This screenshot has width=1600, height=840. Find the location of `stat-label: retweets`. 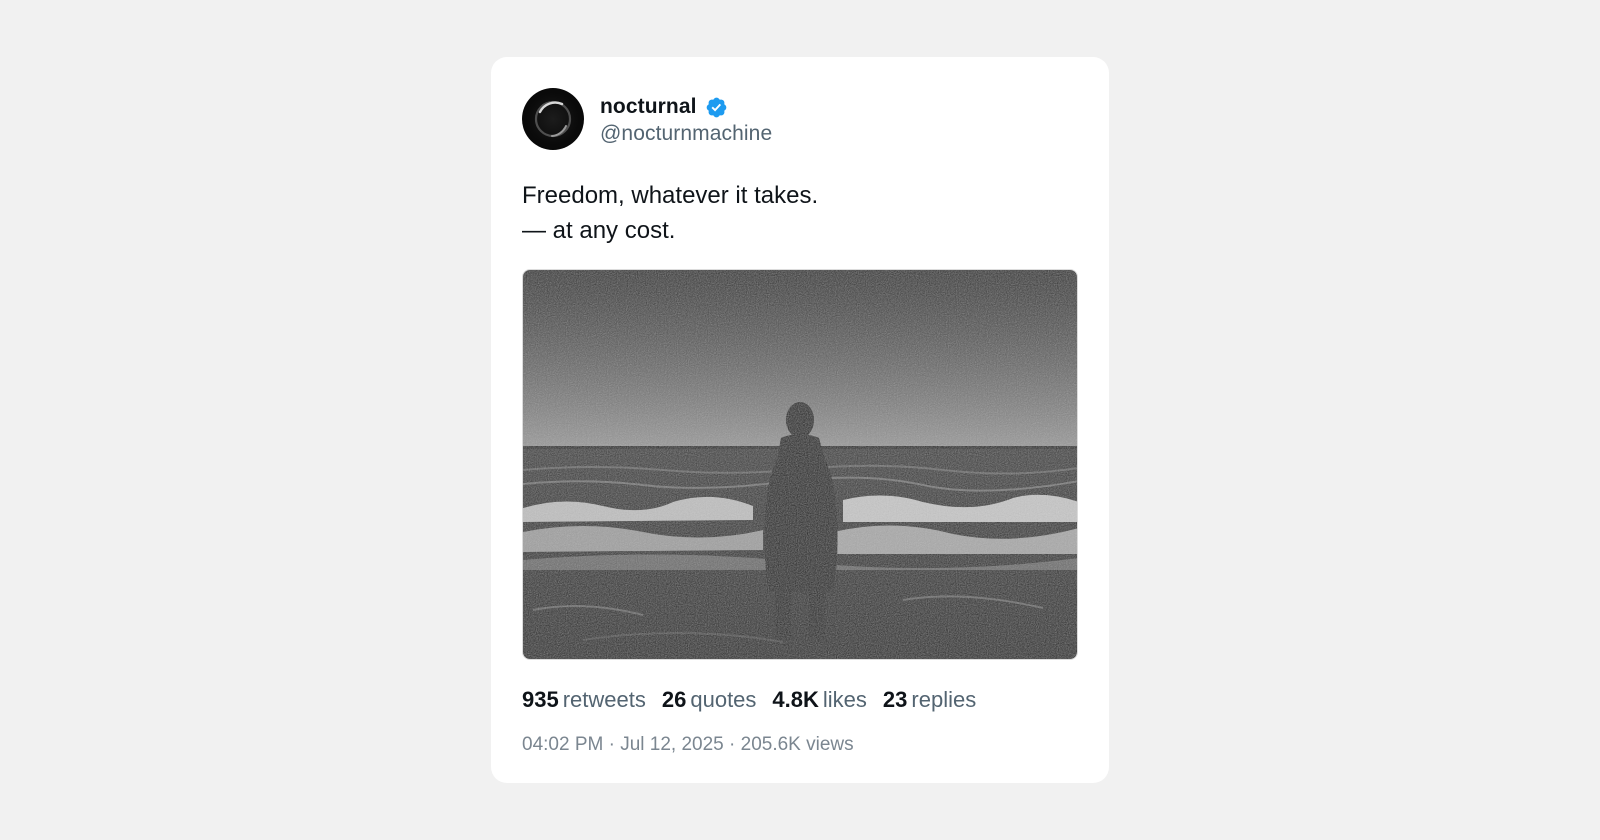

stat-label: retweets is located at coordinates (604, 699).